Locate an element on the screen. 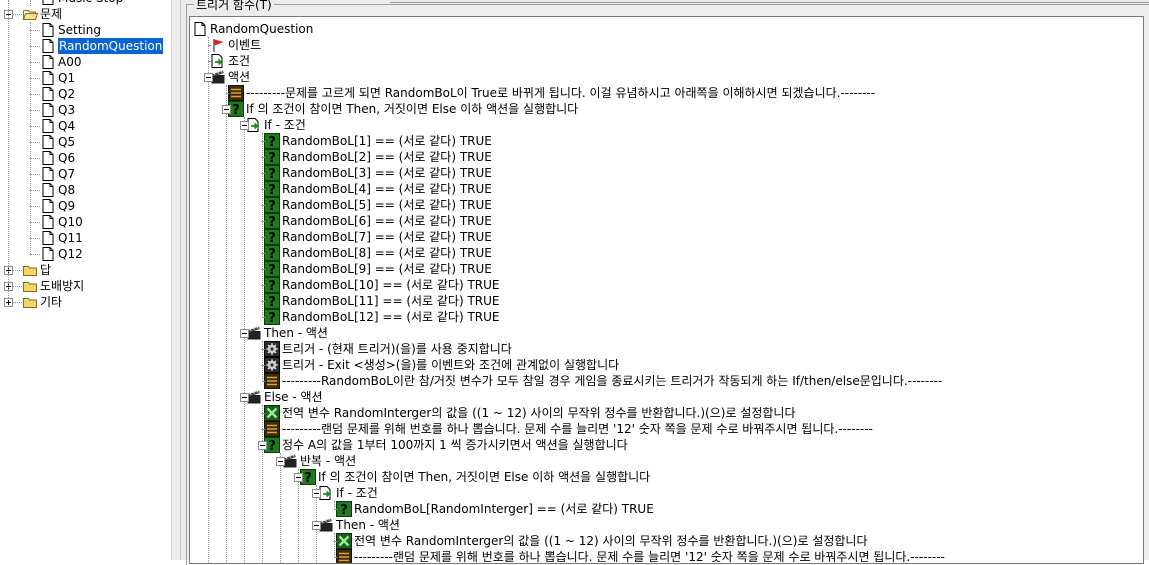 The width and height of the screenshot is (1149, 565). trigger-tree-node: ? RandomBoL[6] == (서로 같다) TRUE is located at coordinates (703, 221).